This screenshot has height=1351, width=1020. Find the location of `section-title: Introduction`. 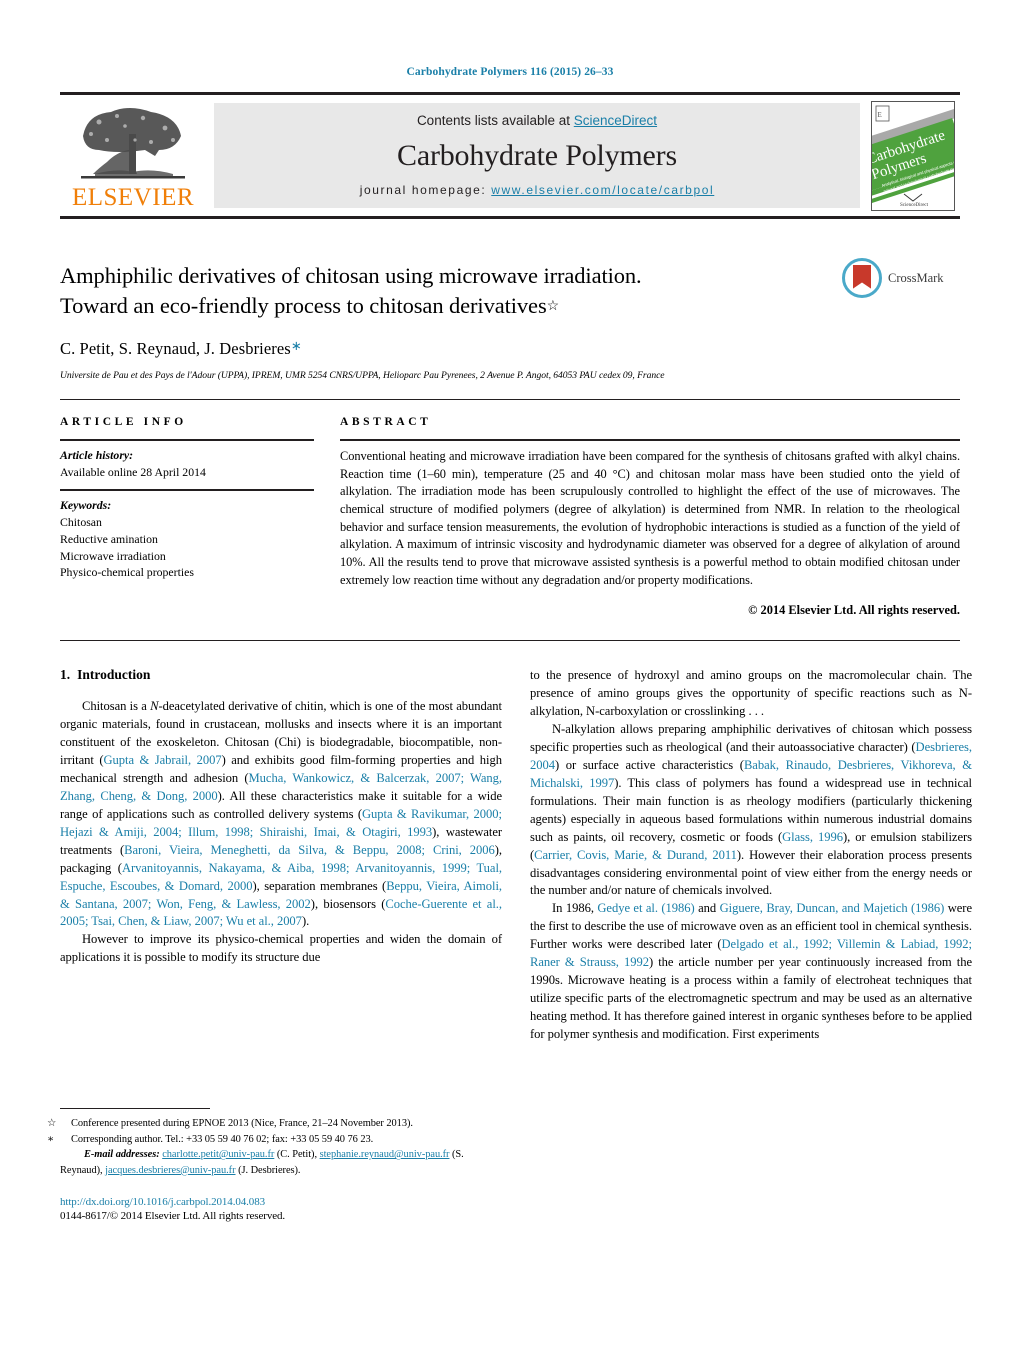

section-title: Introduction is located at coordinates (114, 675).